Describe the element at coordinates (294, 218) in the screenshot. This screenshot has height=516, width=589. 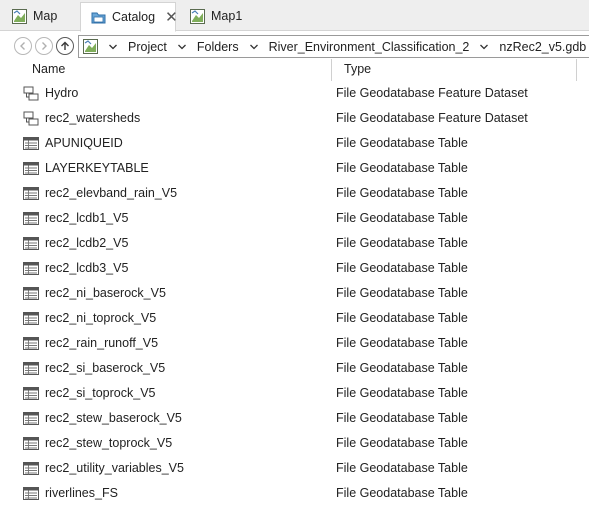
I see `list-item: rec2_lcdb1_V5 File Geodatabase Table` at that location.